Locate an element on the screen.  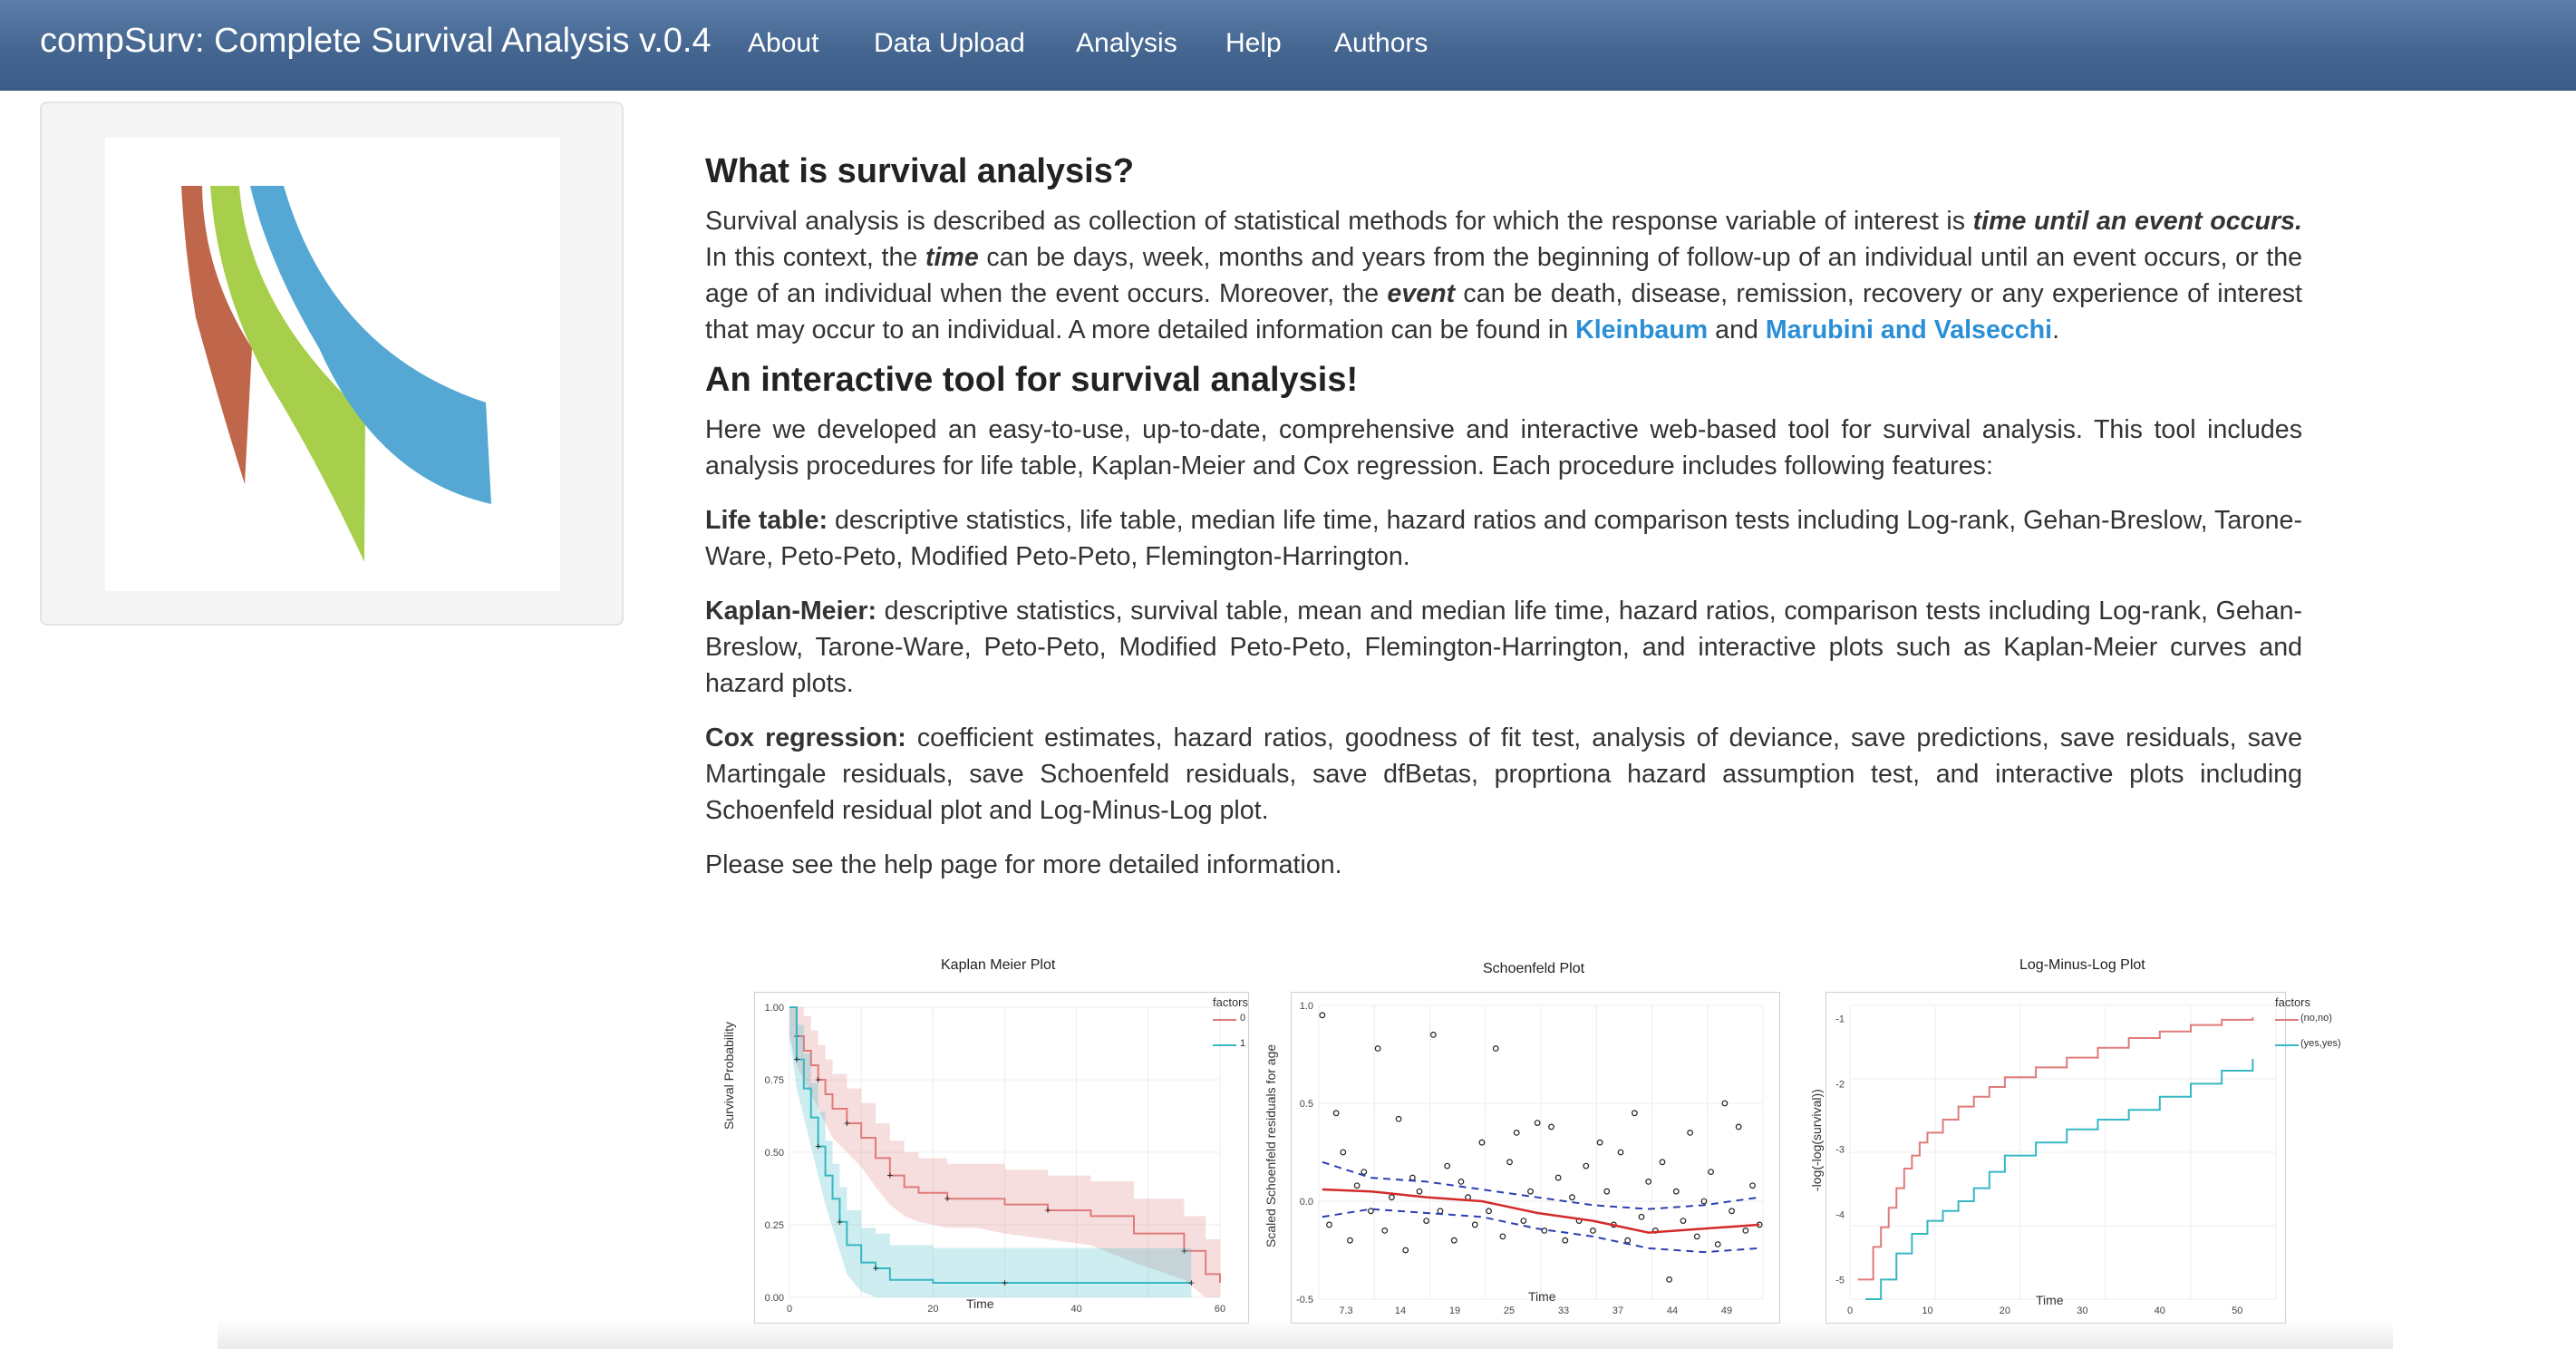
schoenfeld-xtick: 14 is located at coordinates (1400, 1310).